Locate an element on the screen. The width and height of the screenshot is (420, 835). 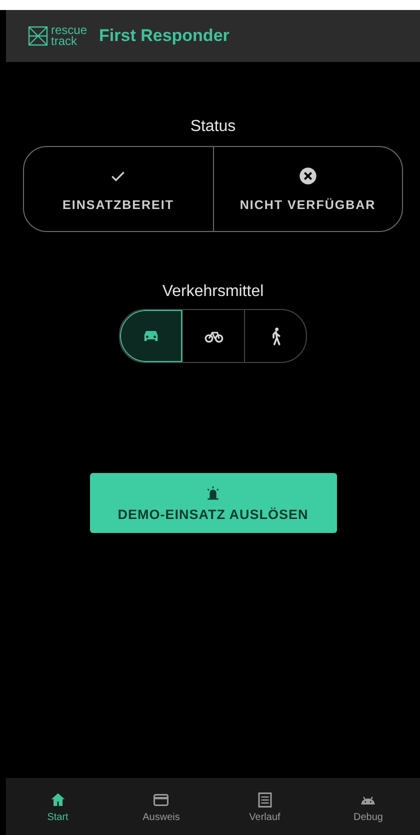
nav-item: Start is located at coordinates (58, 806).